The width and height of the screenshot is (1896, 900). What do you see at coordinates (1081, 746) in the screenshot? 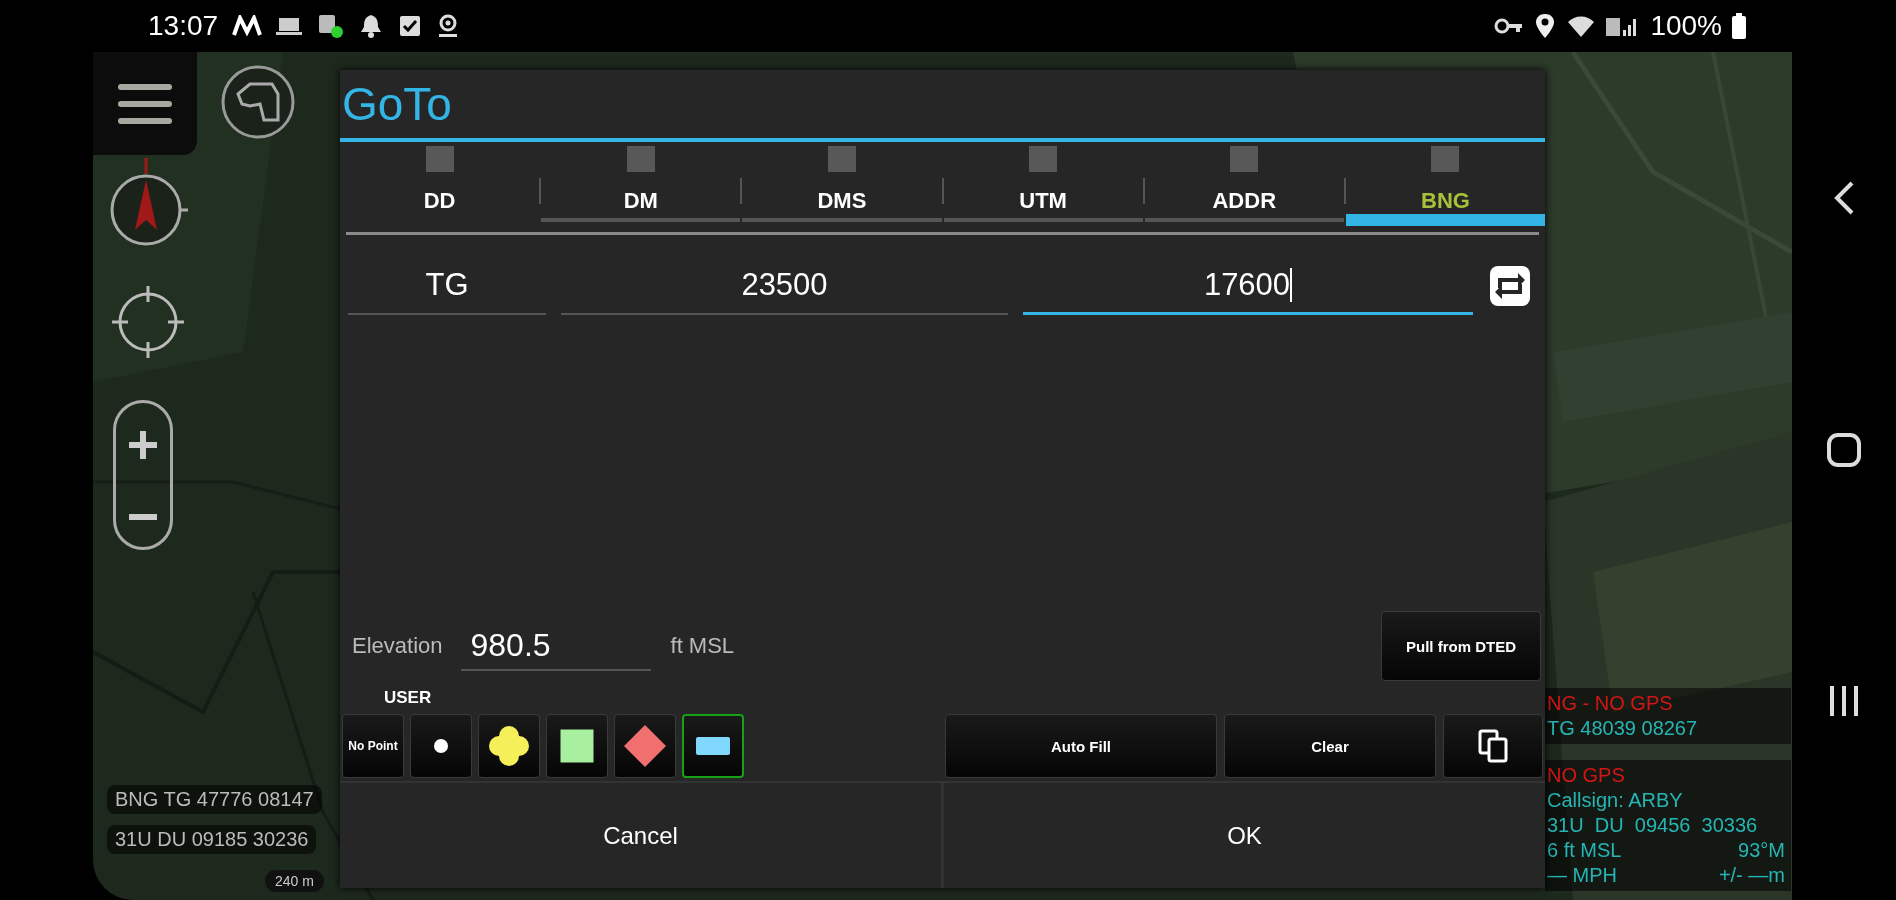
I see `auto-fill-button: Auto Fill` at bounding box center [1081, 746].